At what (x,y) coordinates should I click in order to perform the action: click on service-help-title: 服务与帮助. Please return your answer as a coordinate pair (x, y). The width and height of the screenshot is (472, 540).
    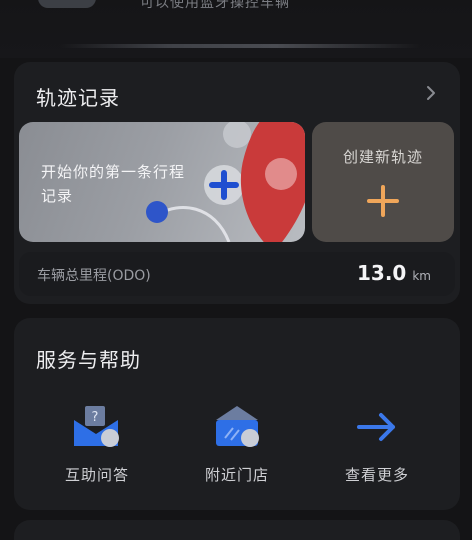
    Looking at the image, I should click on (88, 360).